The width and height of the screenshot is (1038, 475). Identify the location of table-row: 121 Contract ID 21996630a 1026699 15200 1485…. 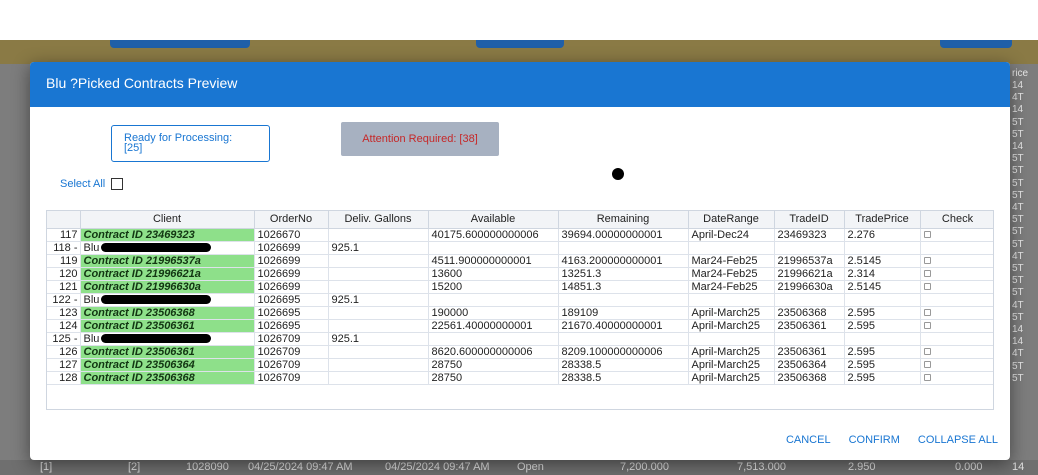
(520, 287).